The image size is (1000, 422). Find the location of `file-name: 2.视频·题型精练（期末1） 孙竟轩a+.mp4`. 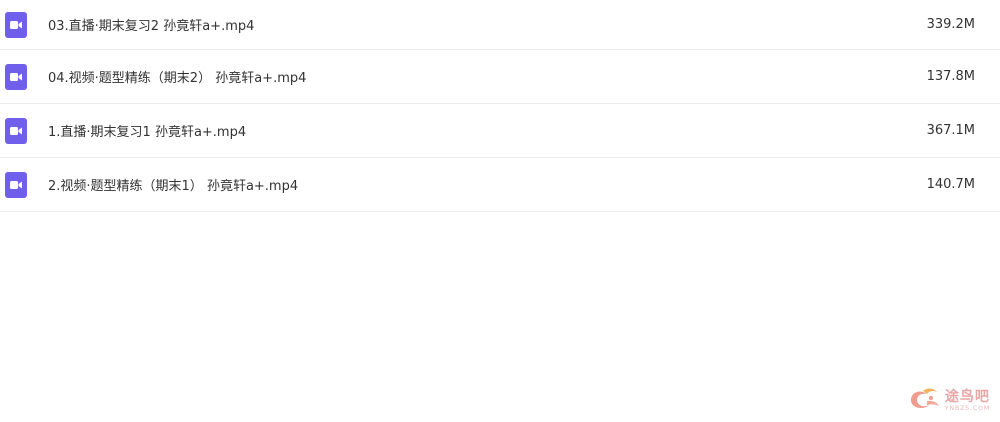

file-name: 2.视频·题型精练（期末1） 孙竟轩a+.mp4 is located at coordinates (173, 184).